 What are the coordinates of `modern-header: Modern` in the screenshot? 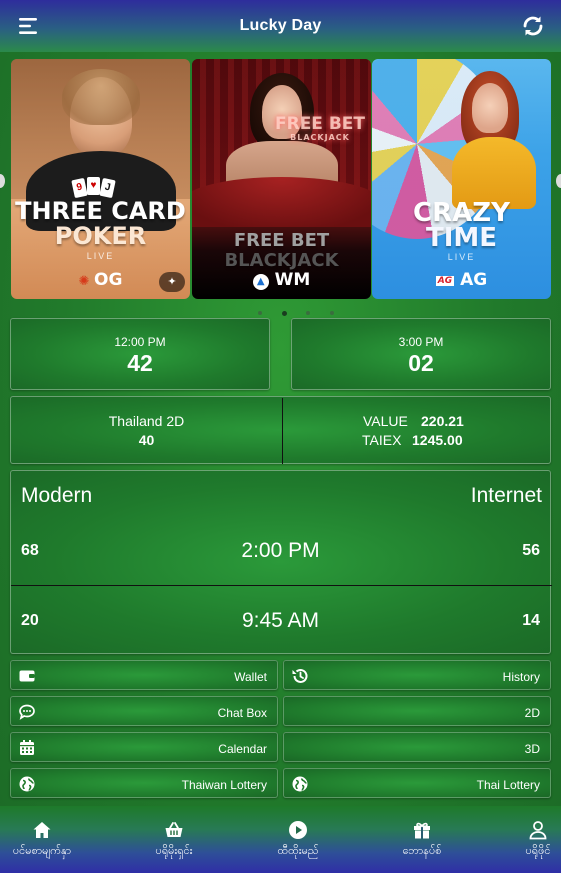 It's located at (57, 495).